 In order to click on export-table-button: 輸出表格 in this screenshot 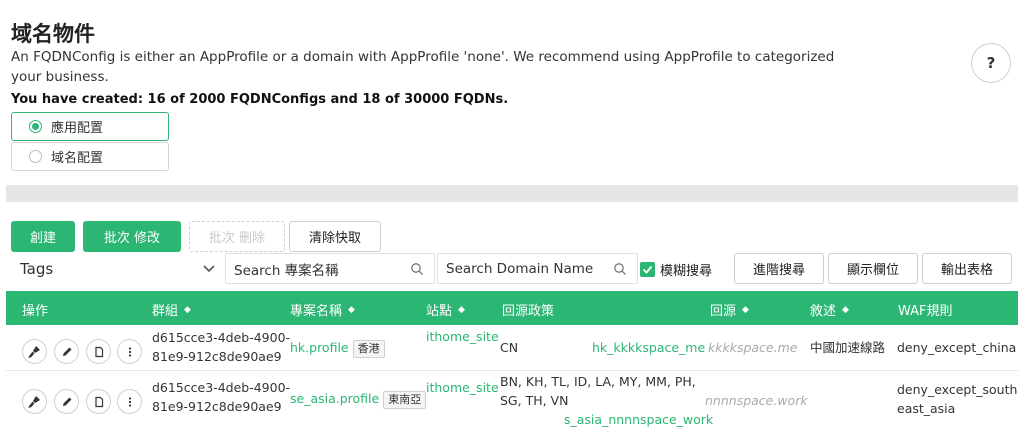, I will do `click(967, 268)`.